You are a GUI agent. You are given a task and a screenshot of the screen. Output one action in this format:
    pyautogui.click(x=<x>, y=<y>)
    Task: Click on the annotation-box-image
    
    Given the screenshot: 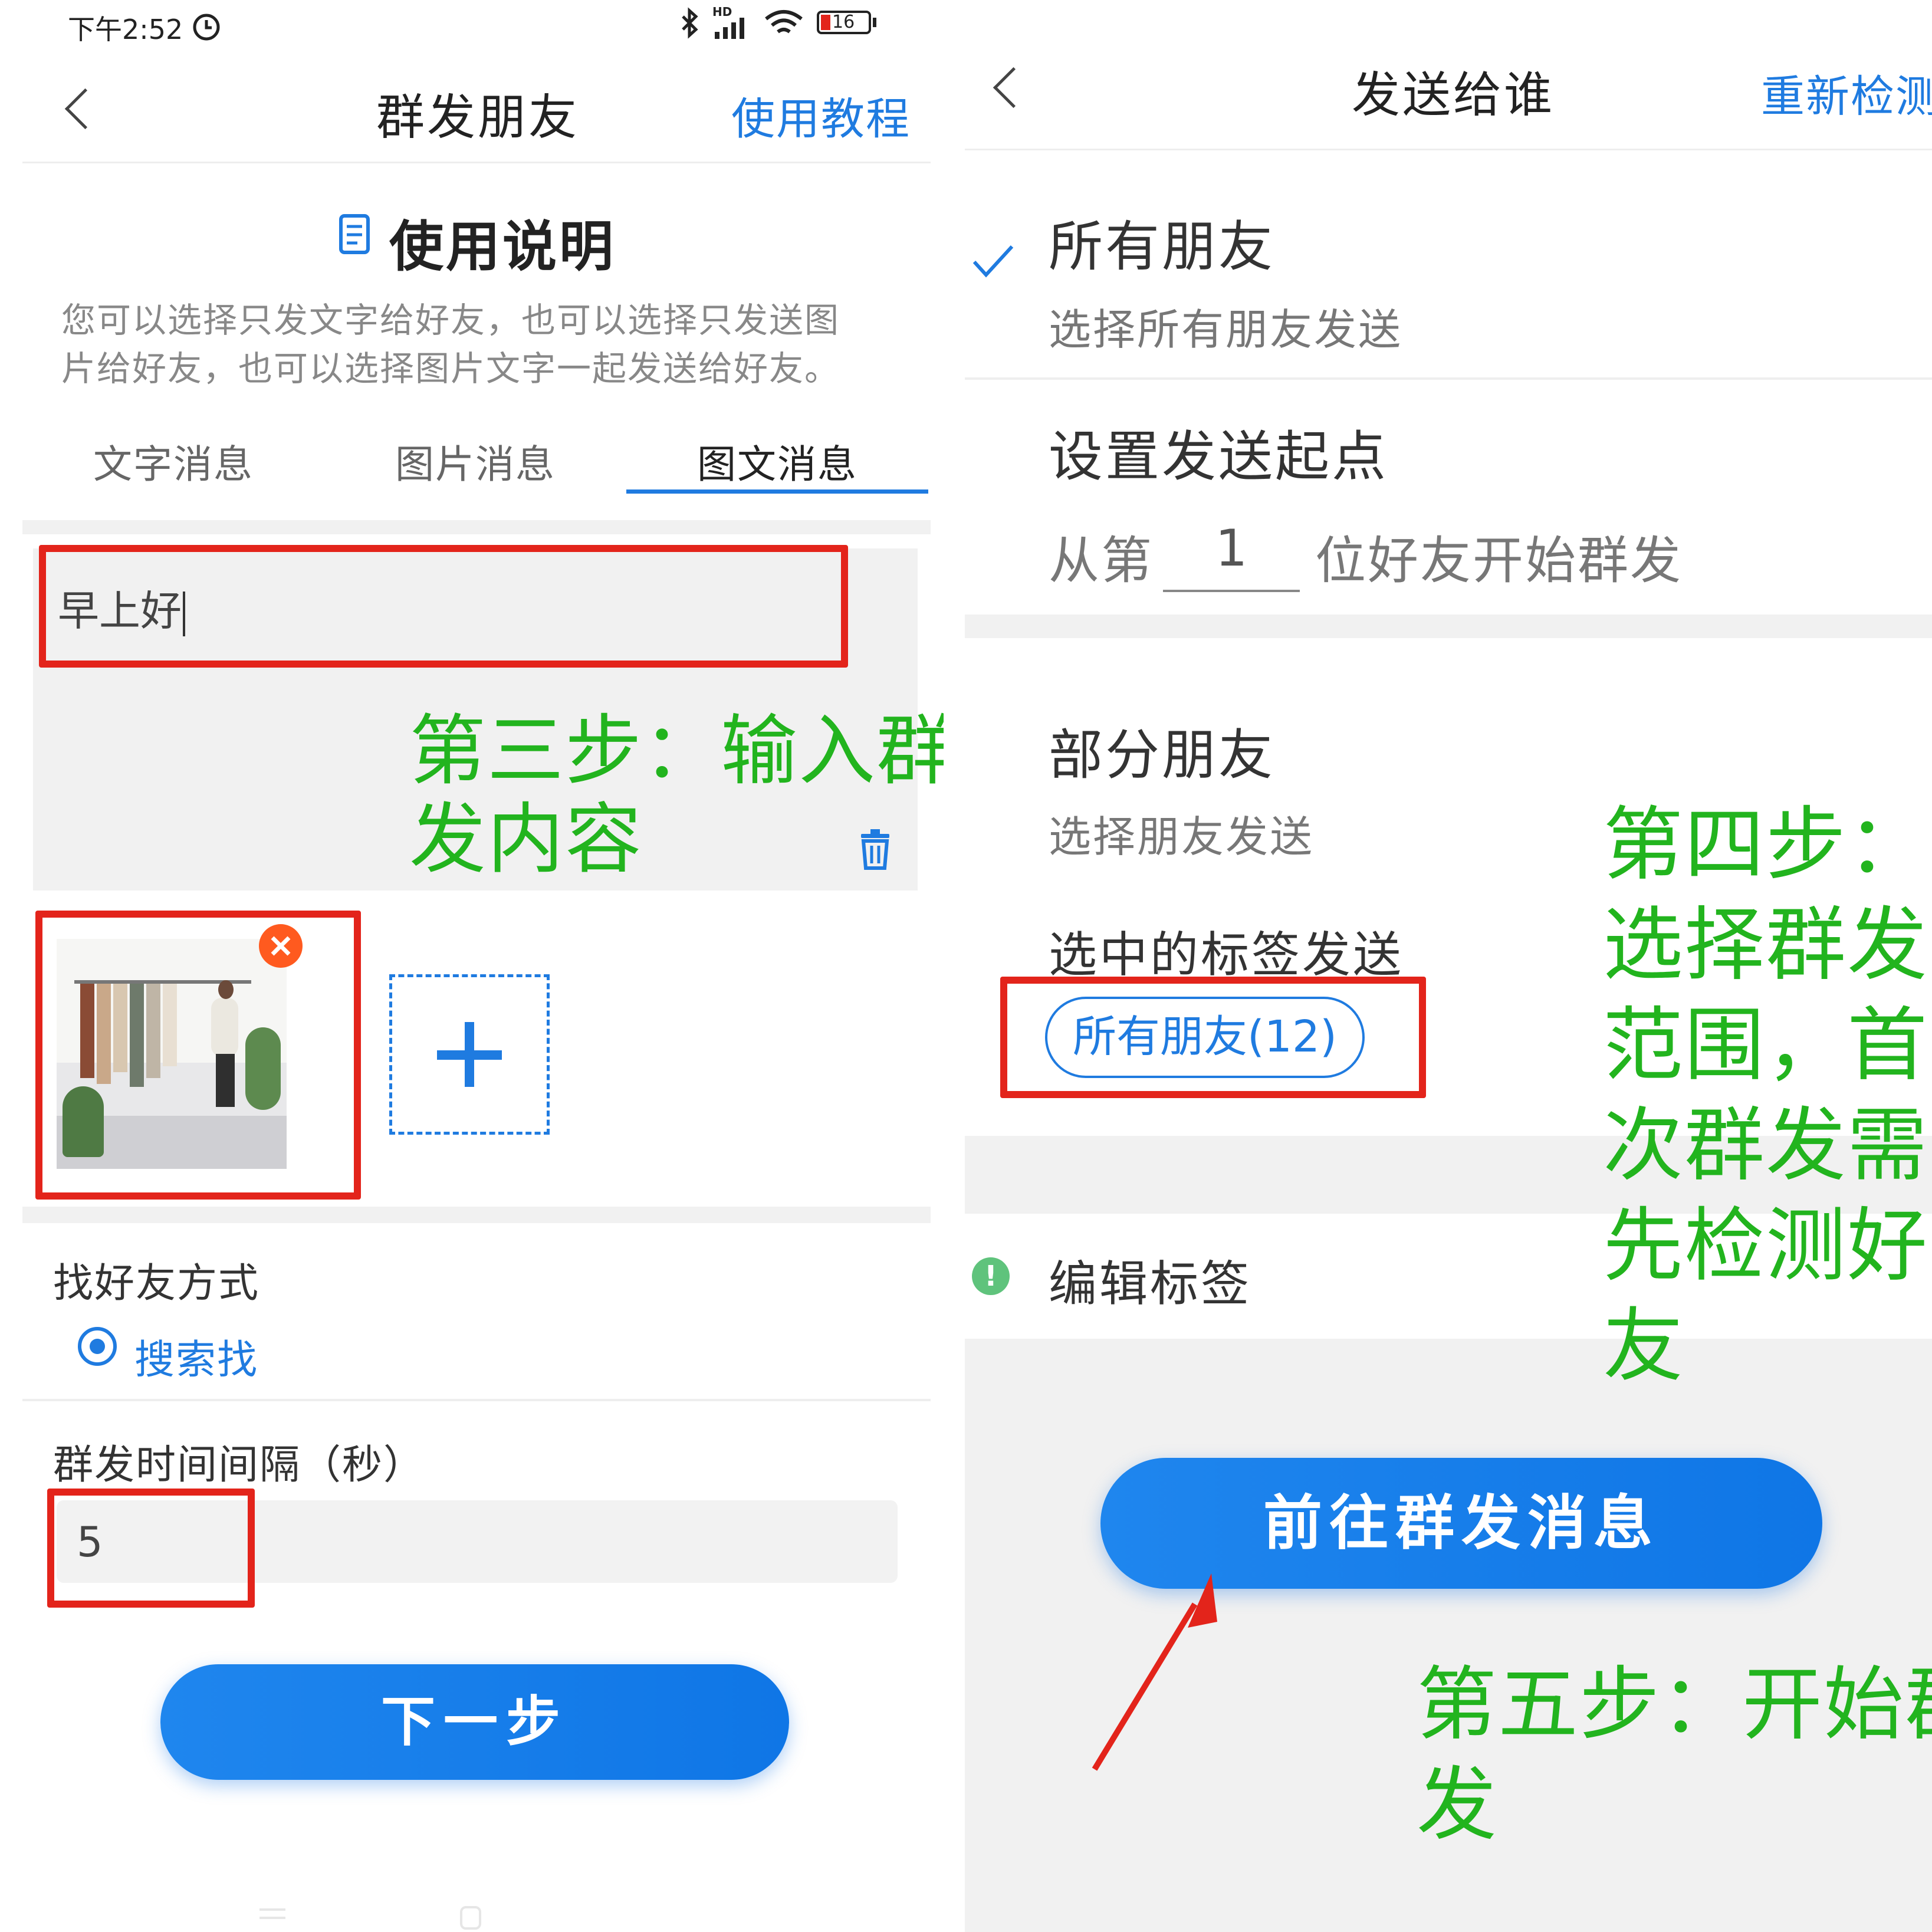 What is the action you would take?
    pyautogui.click(x=198, y=1055)
    